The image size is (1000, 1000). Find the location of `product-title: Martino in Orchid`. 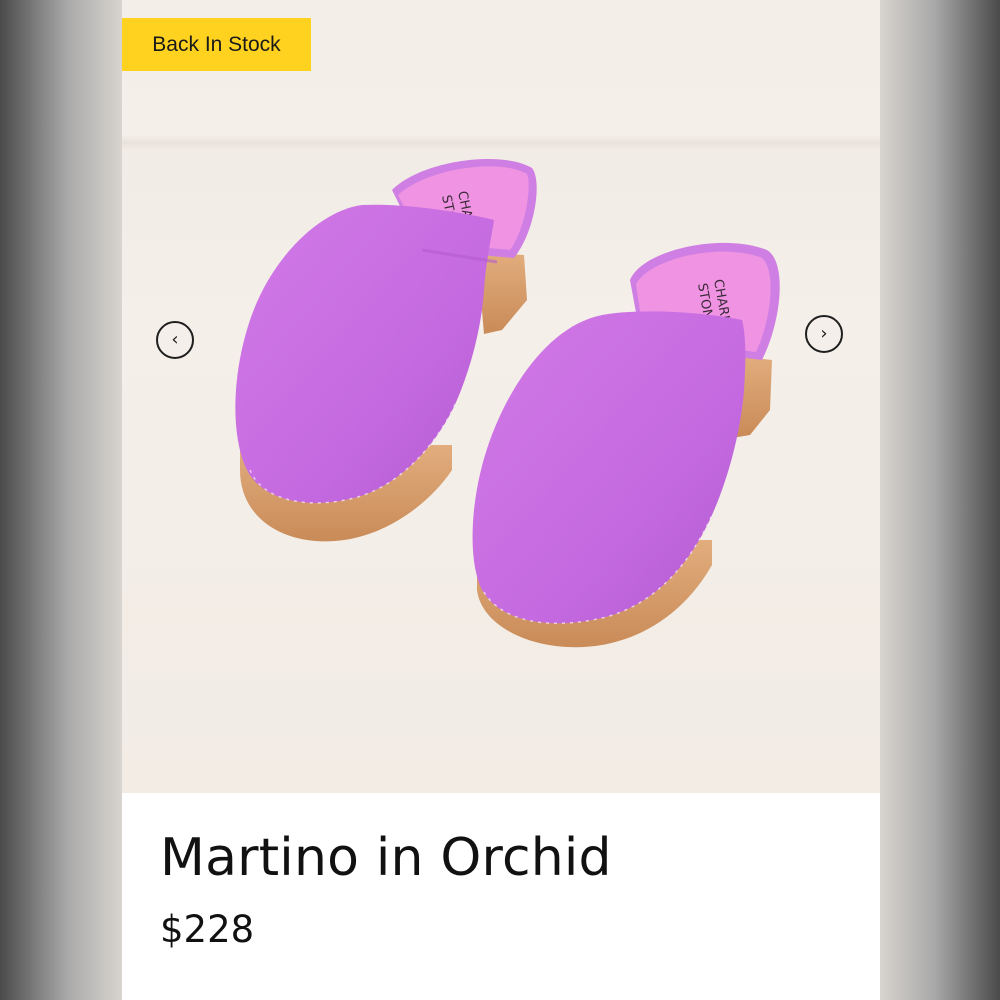

product-title: Martino in Orchid is located at coordinates (386, 858).